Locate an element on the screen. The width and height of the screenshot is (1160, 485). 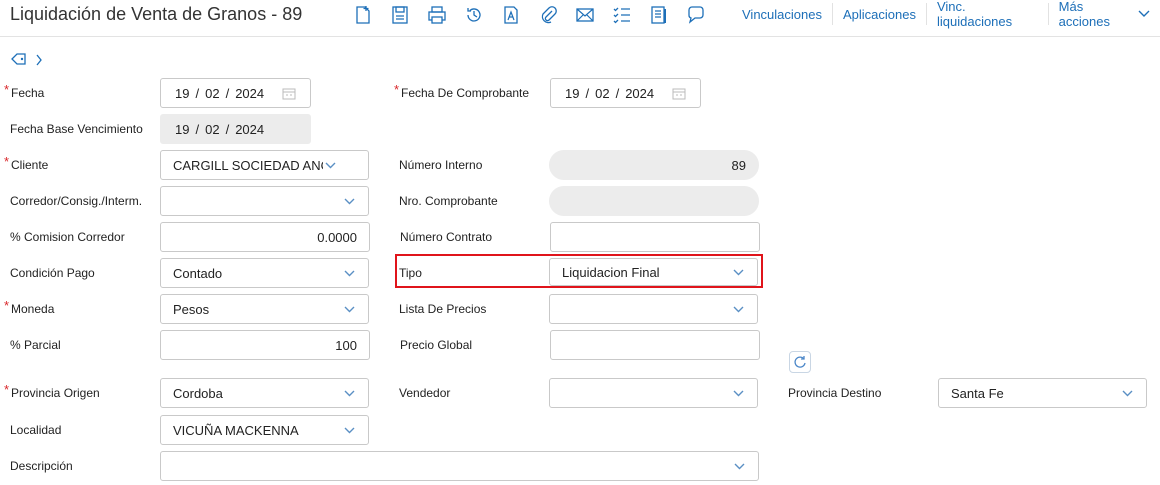
refresh-icon is located at coordinates (800, 362).